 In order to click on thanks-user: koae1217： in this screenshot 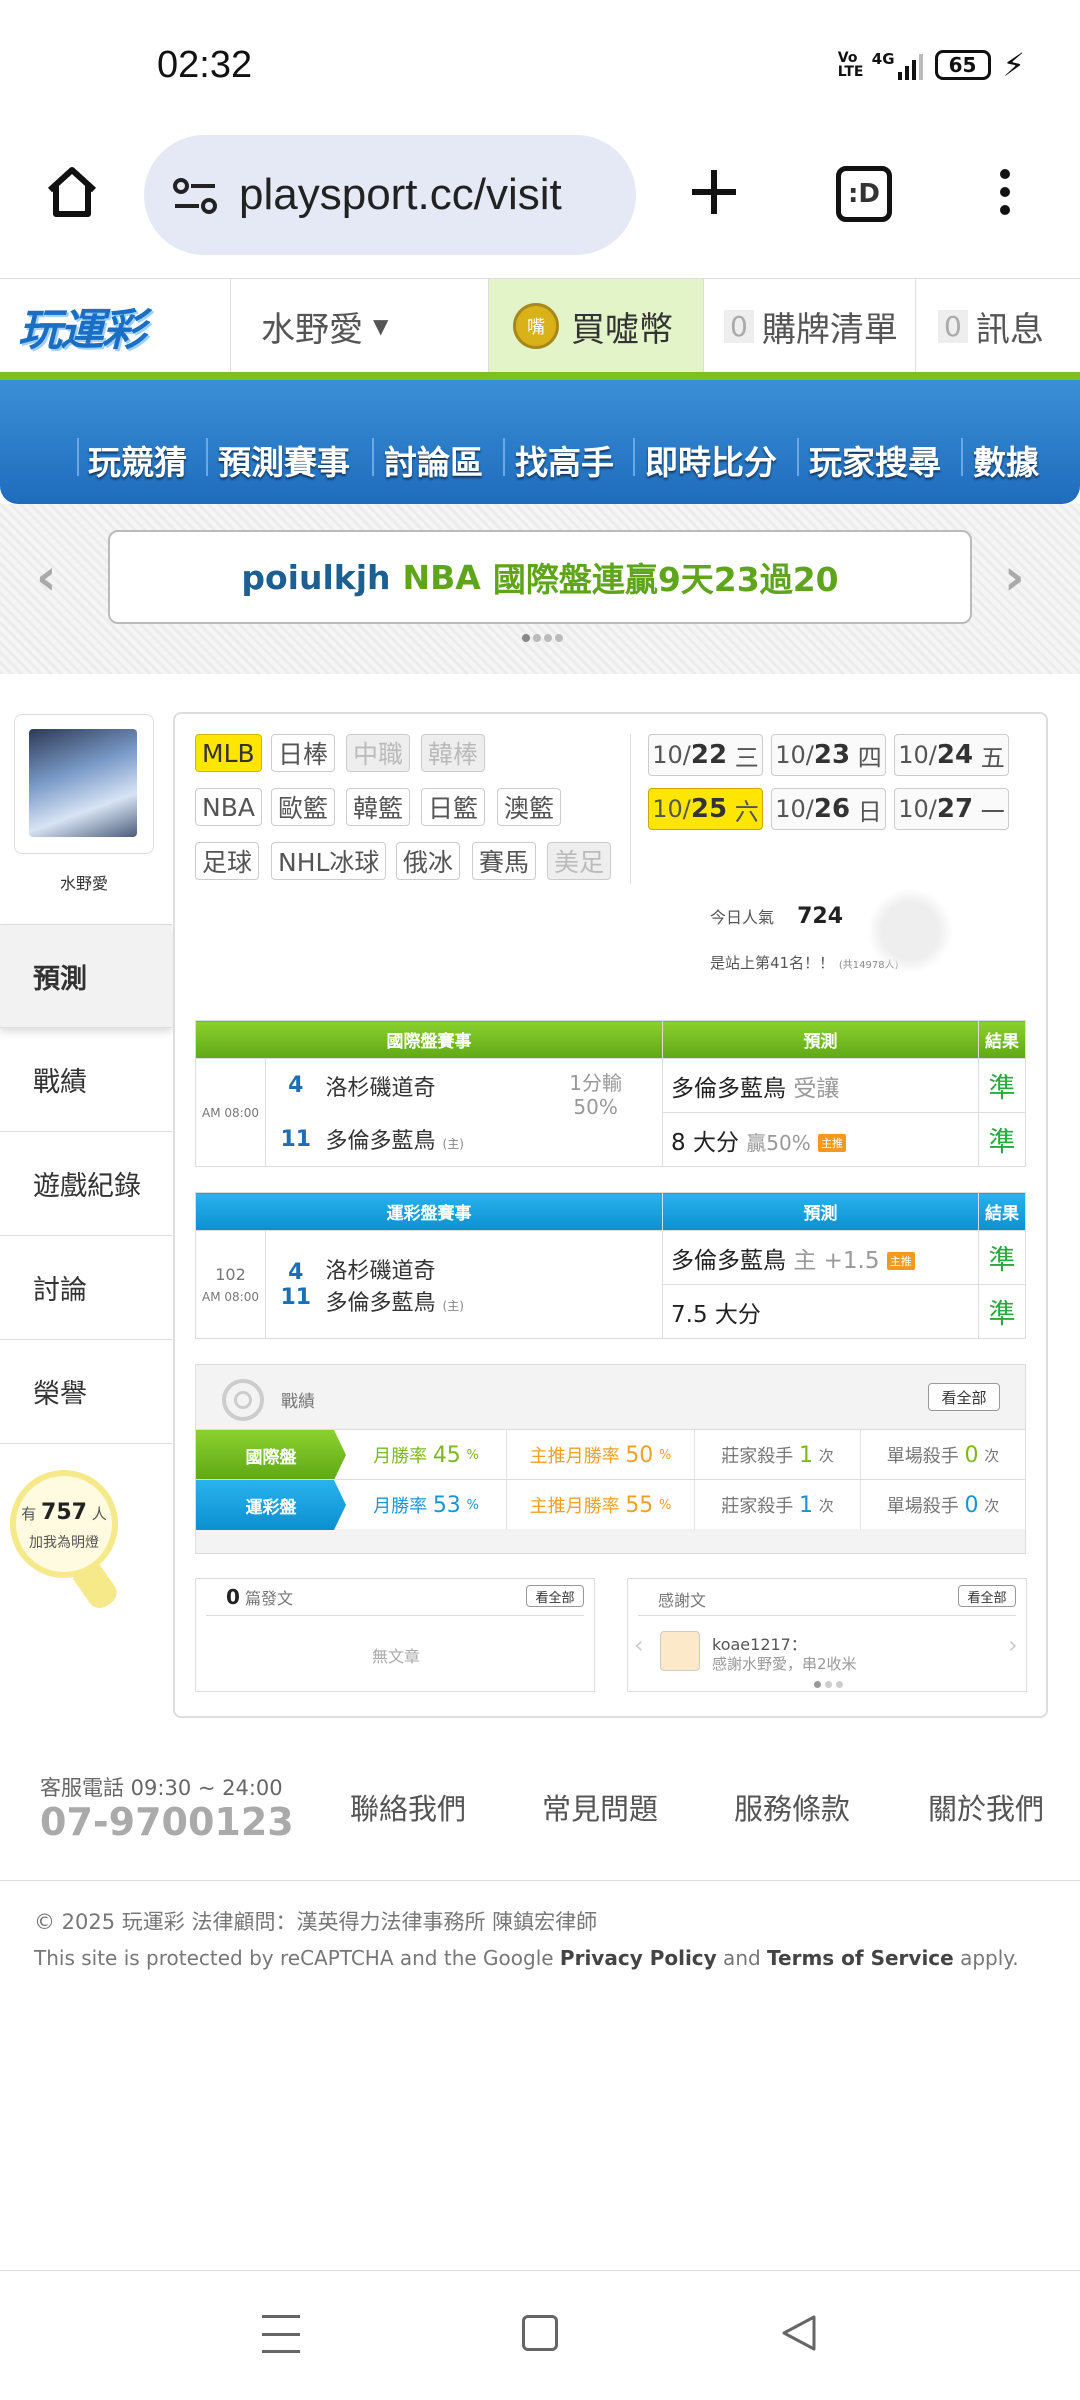, I will do `click(759, 1644)`.